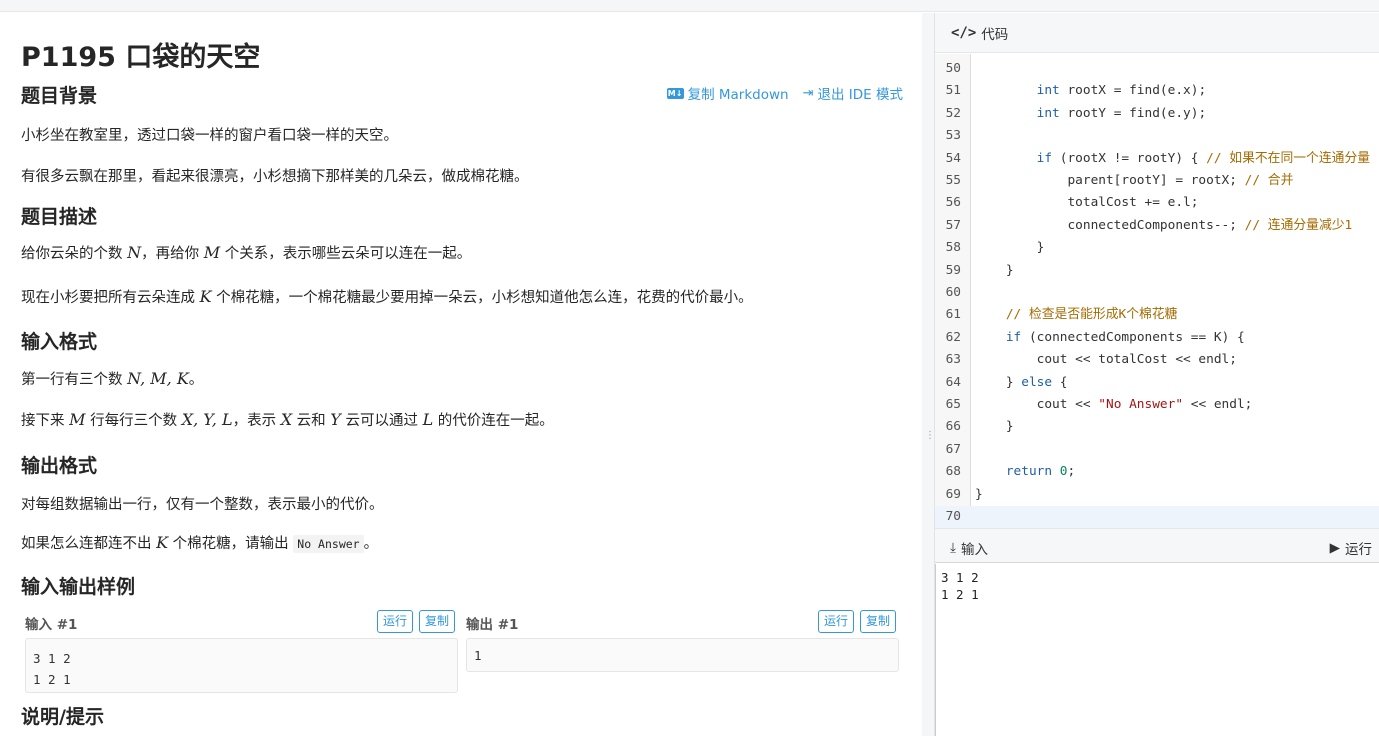  I want to click on line-number: 54, so click(953, 158).